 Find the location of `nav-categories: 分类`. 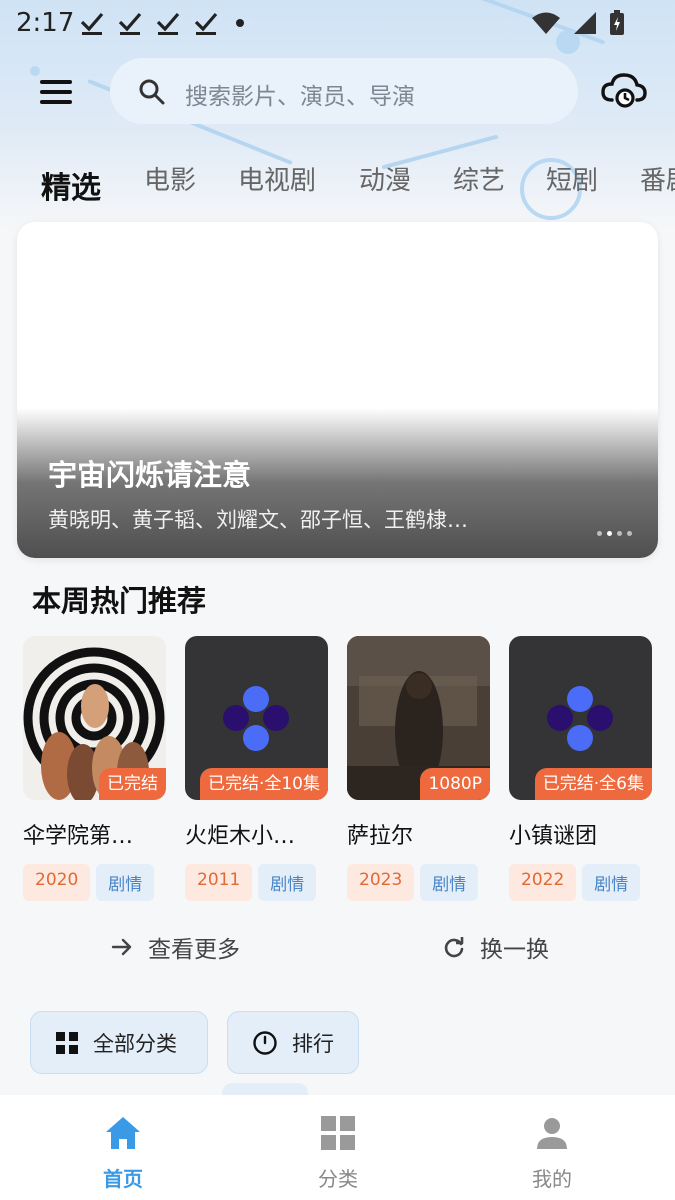

nav-categories: 分类 is located at coordinates (338, 1152).